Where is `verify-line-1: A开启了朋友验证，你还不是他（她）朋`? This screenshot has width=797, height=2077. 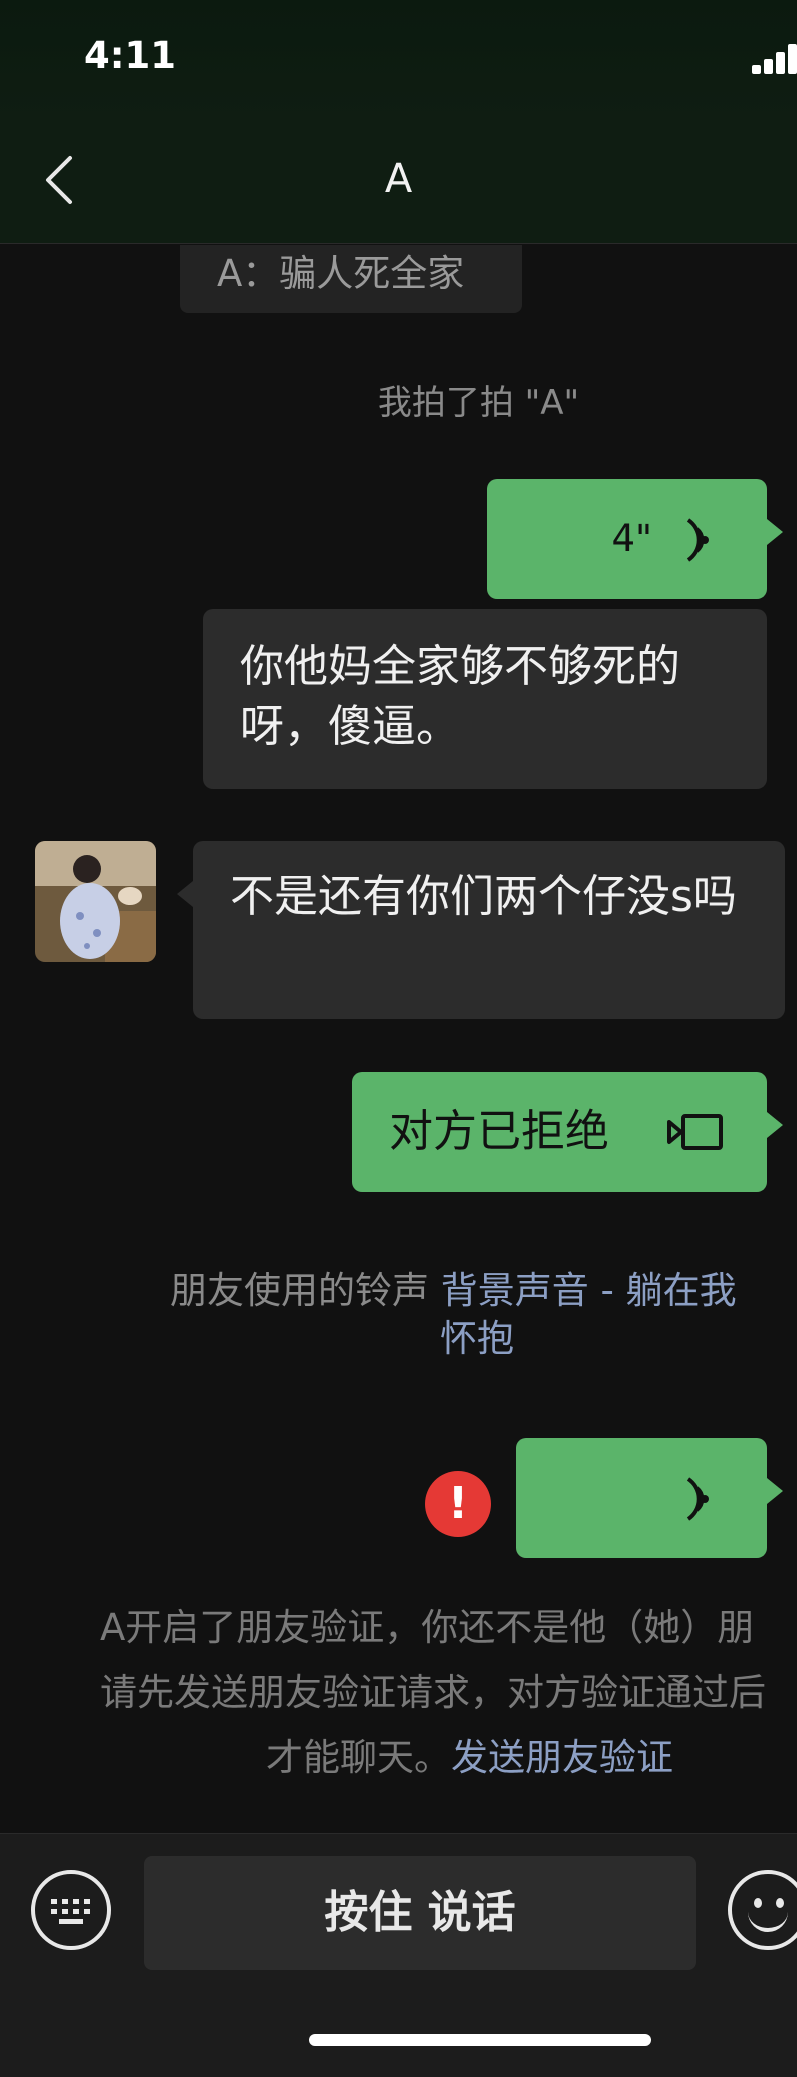 verify-line-1: A开启了朋友验证，你还不是他（她）朋 is located at coordinates (427, 1627).